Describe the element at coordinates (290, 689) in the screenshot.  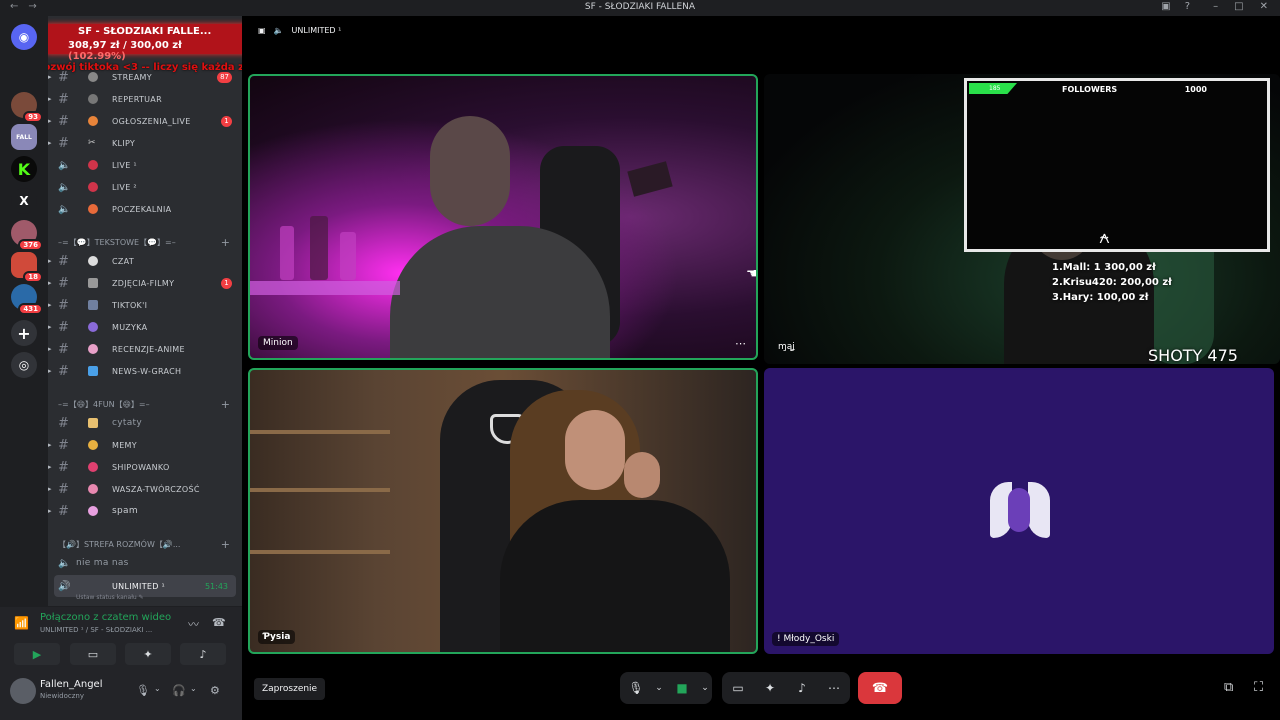
I see `invite-button: Zaproszenie` at that location.